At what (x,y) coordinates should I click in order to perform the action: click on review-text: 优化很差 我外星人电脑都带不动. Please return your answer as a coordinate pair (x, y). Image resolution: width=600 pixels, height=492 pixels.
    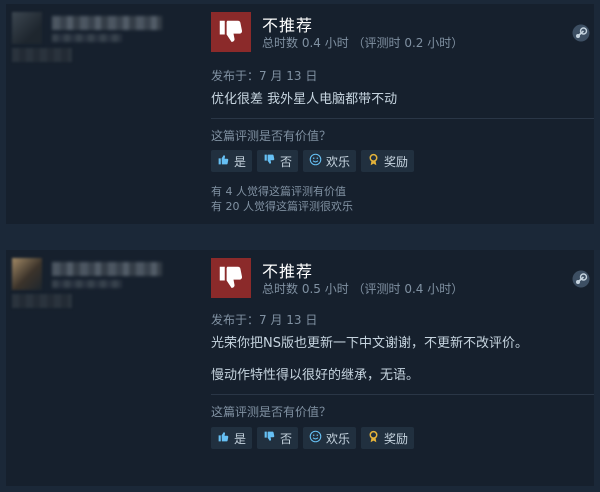
    Looking at the image, I should click on (304, 99).